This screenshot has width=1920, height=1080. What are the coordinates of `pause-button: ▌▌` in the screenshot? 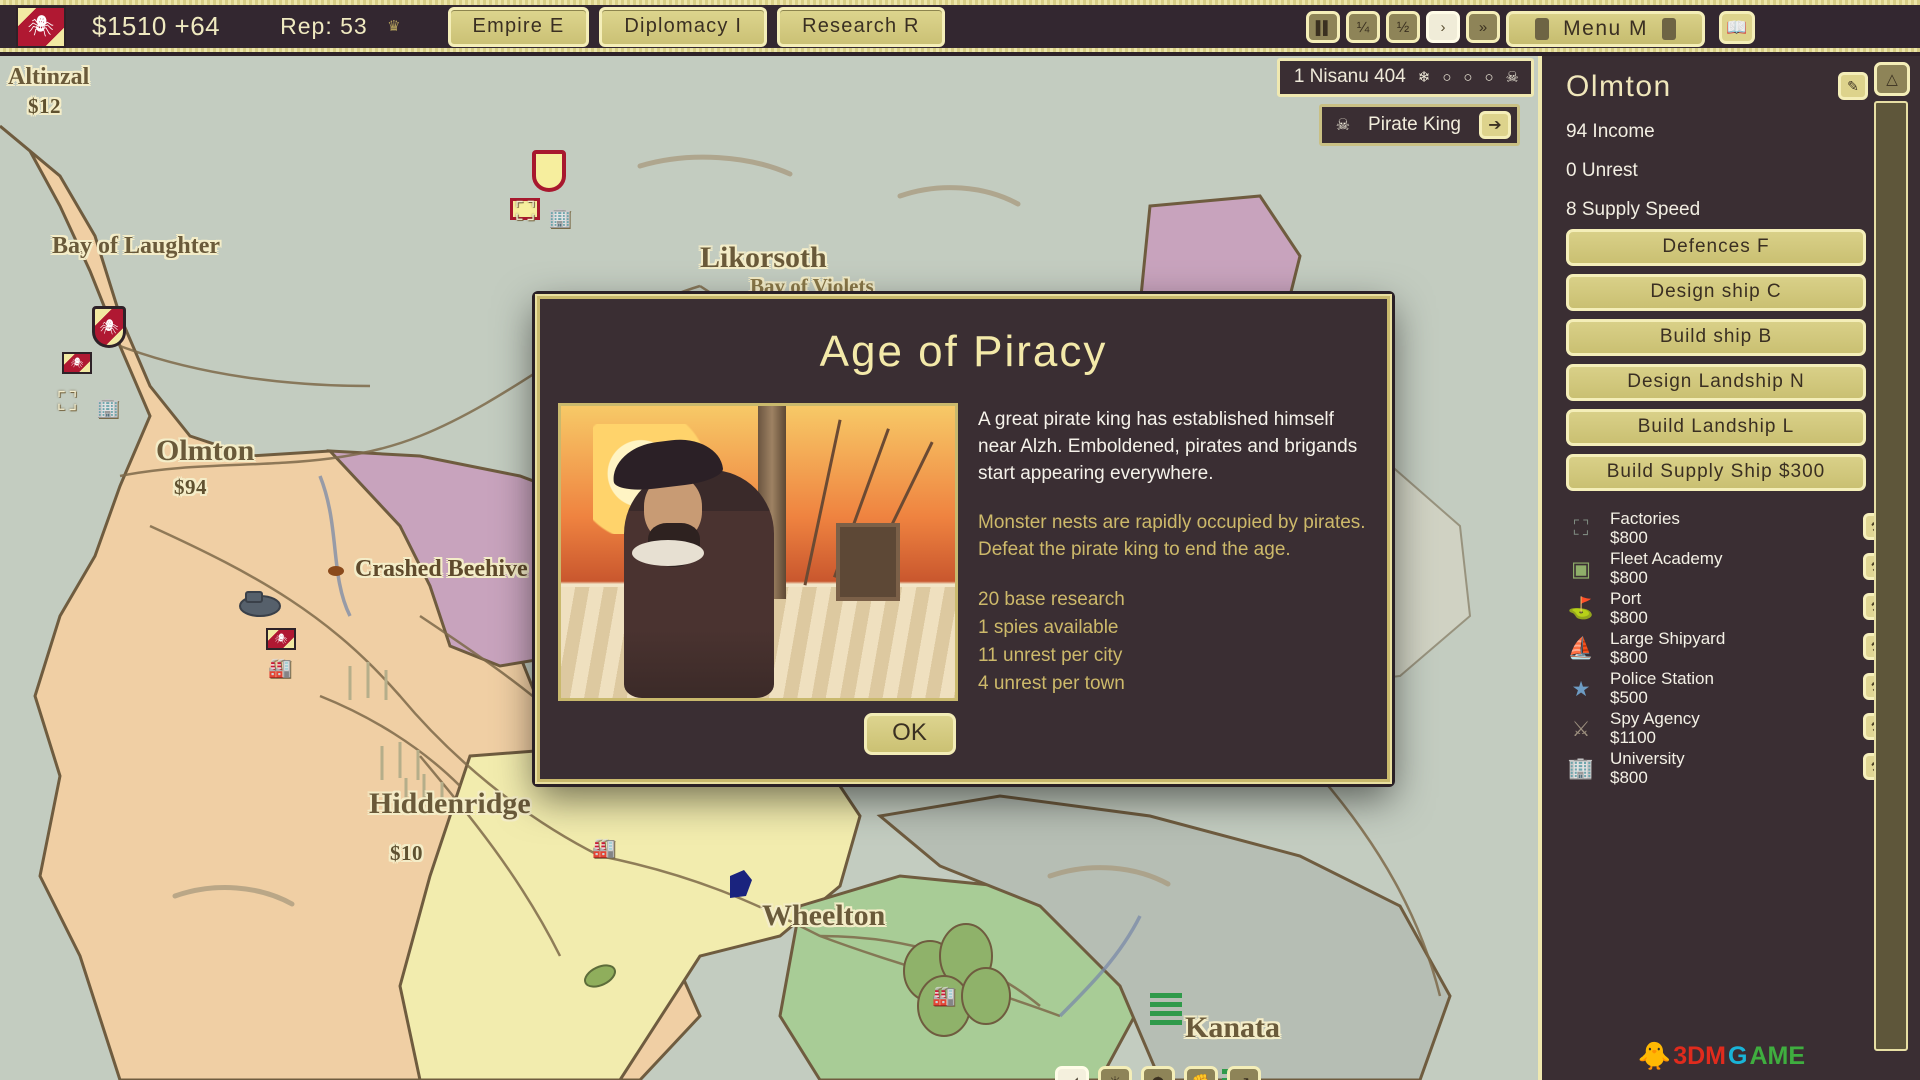 It's located at (1323, 27).